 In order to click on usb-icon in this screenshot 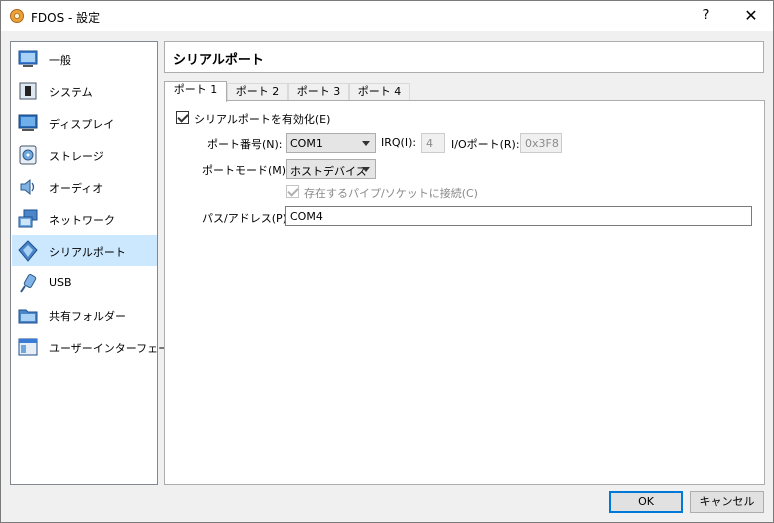, I will do `click(28, 283)`.